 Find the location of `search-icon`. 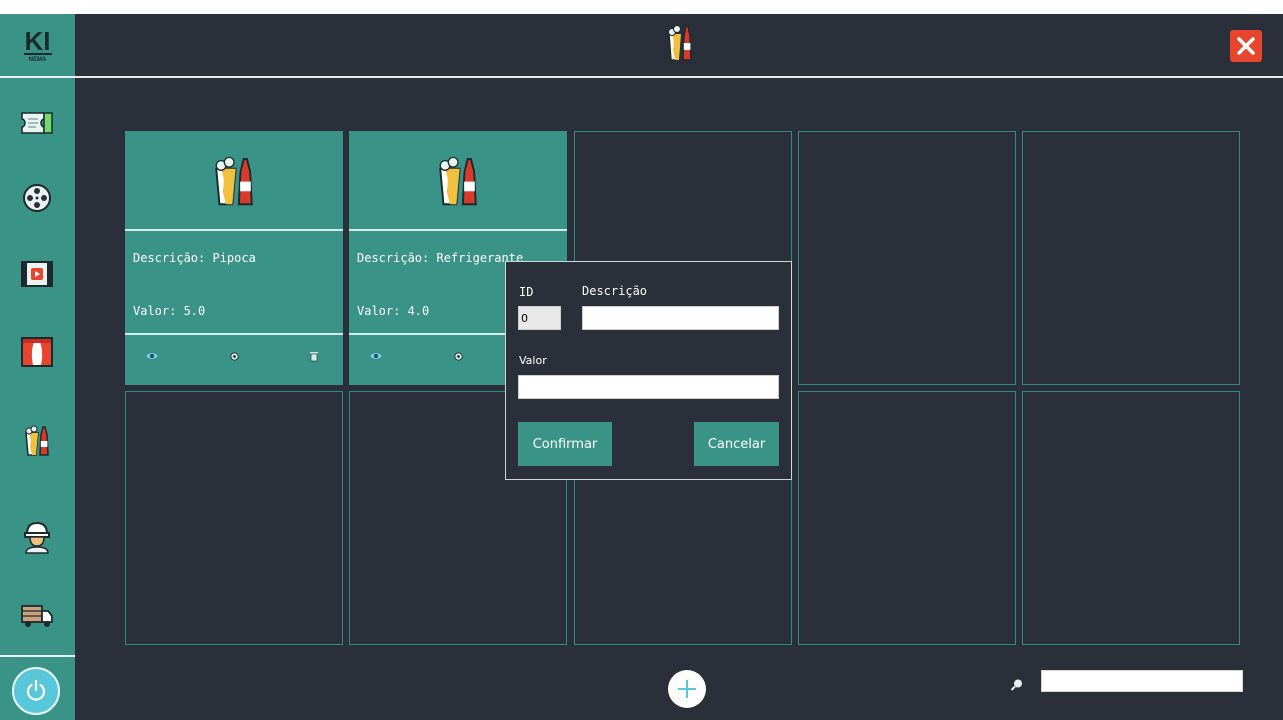

search-icon is located at coordinates (1016, 685).